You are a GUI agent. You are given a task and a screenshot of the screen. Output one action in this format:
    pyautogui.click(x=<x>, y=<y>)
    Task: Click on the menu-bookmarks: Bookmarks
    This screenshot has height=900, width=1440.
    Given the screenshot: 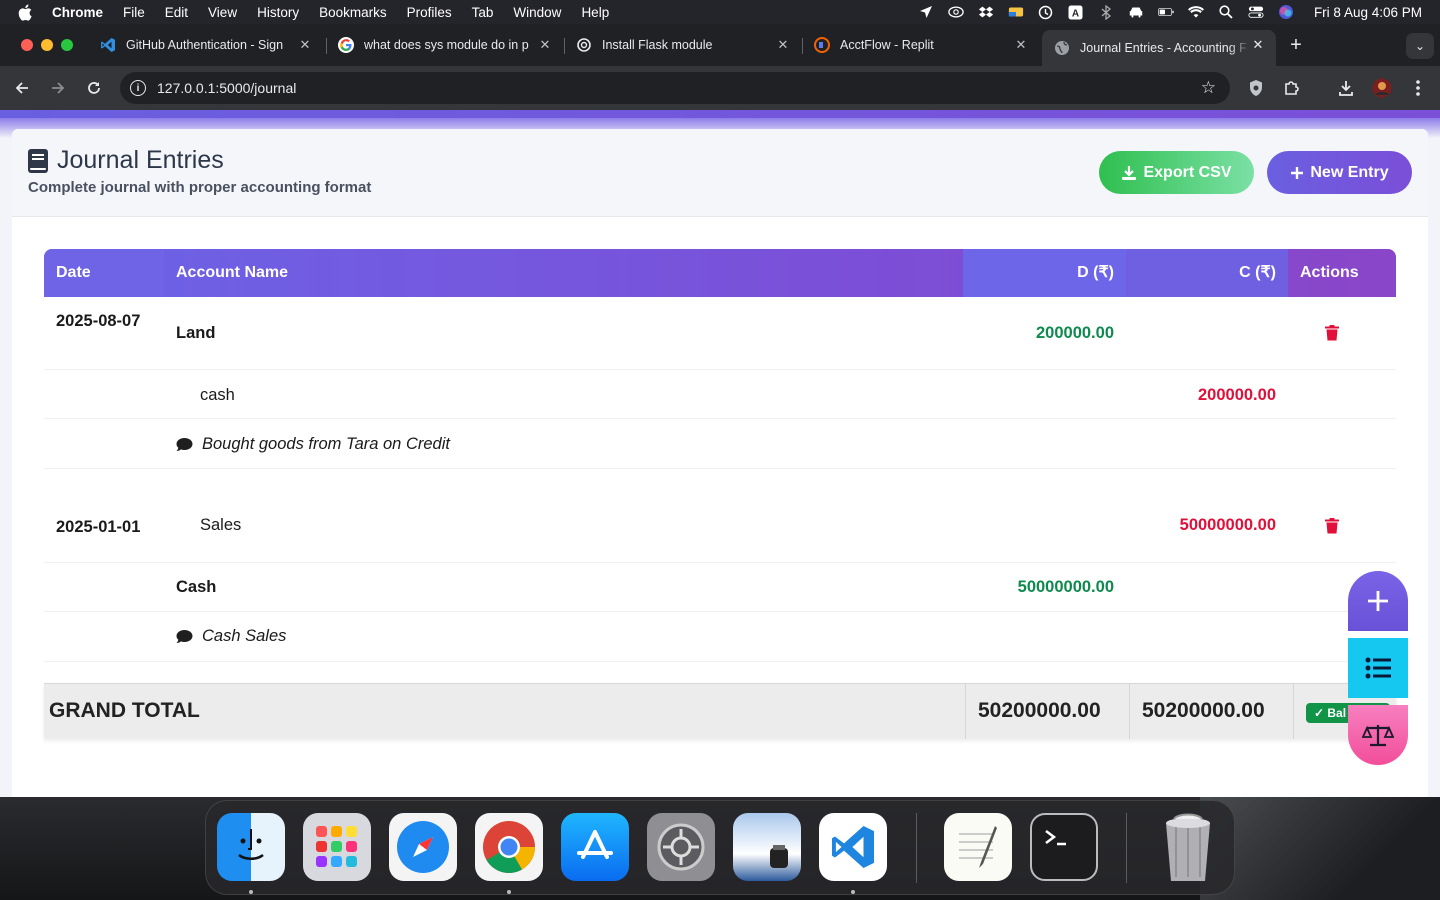 What is the action you would take?
    pyautogui.click(x=353, y=12)
    